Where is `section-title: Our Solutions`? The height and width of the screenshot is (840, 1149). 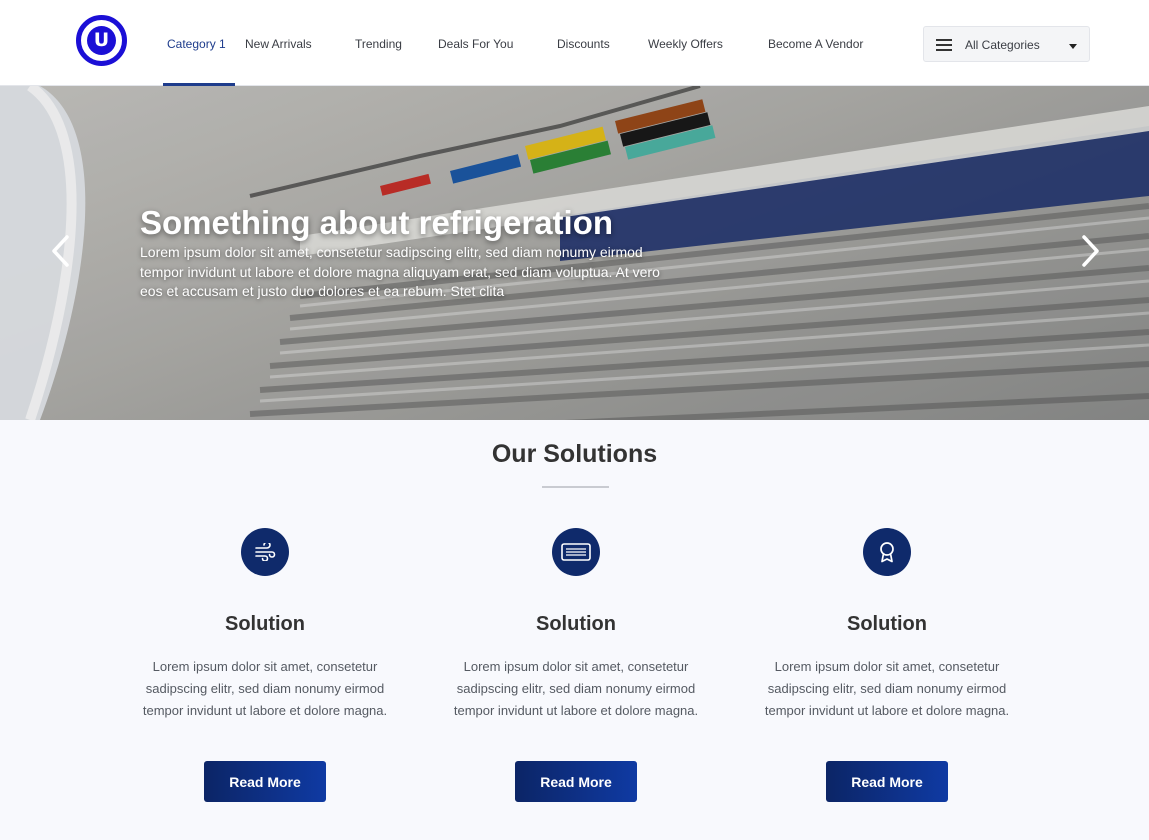
section-title: Our Solutions is located at coordinates (574, 454).